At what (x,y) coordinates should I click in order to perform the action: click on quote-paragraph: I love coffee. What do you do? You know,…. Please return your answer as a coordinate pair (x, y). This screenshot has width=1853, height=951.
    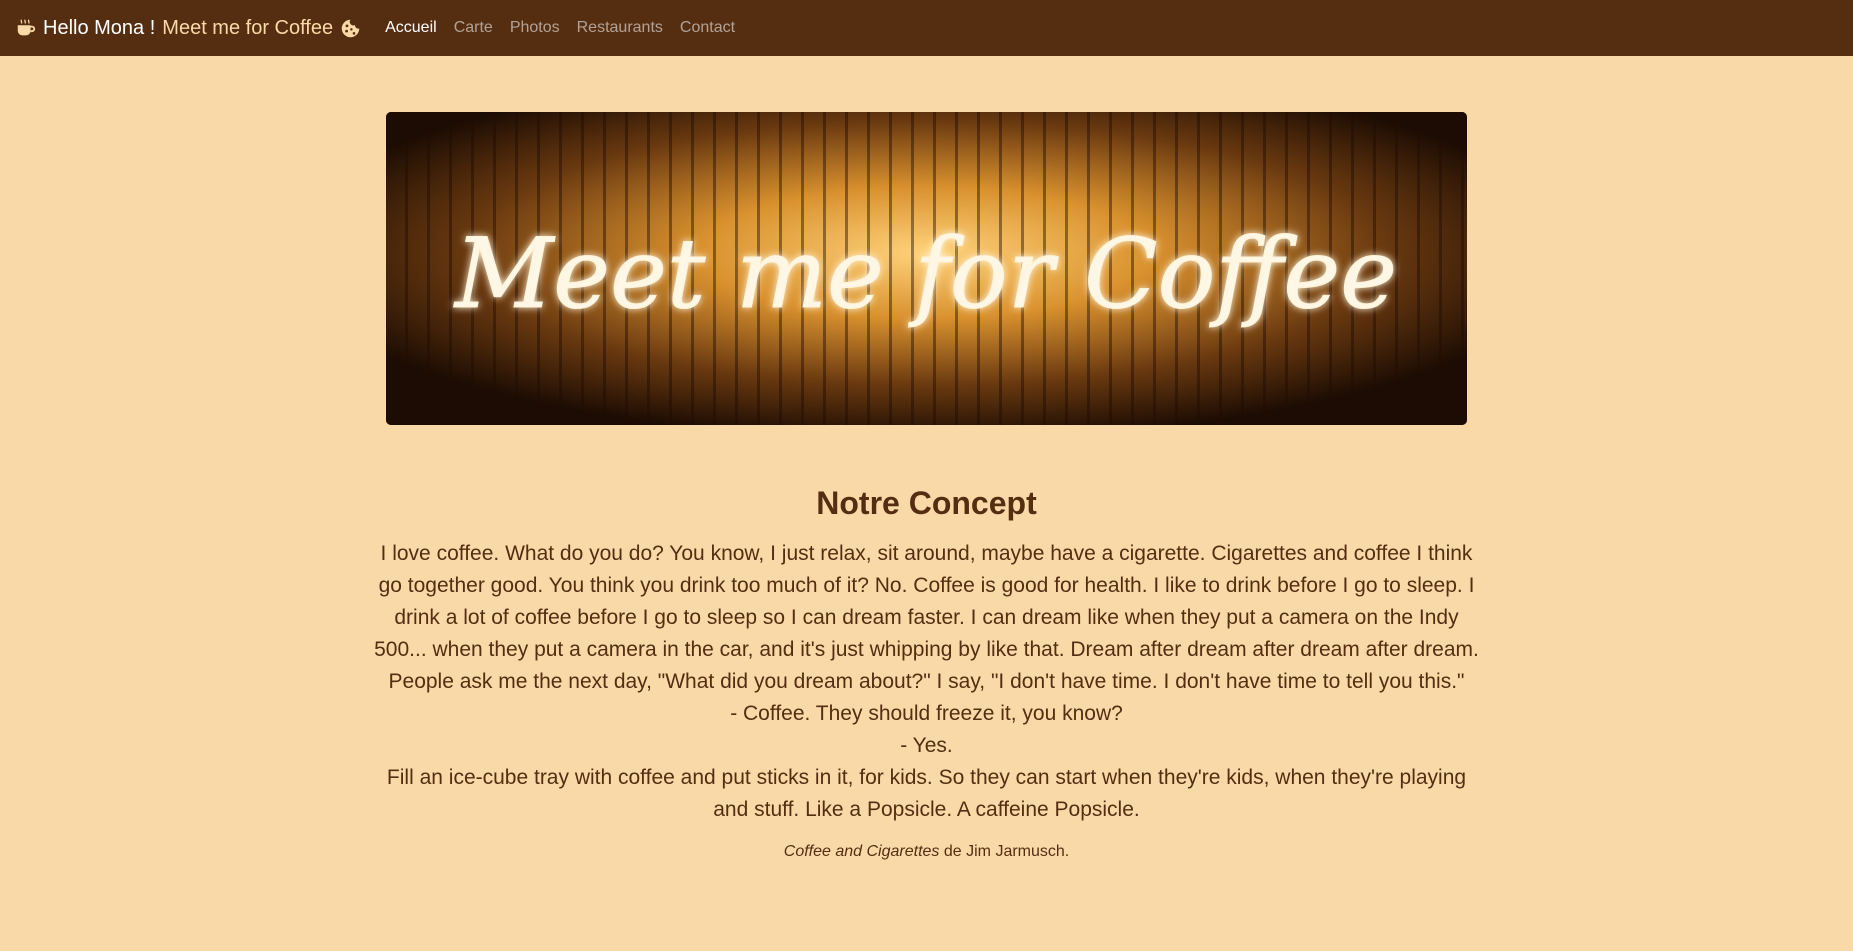
    Looking at the image, I should click on (926, 617).